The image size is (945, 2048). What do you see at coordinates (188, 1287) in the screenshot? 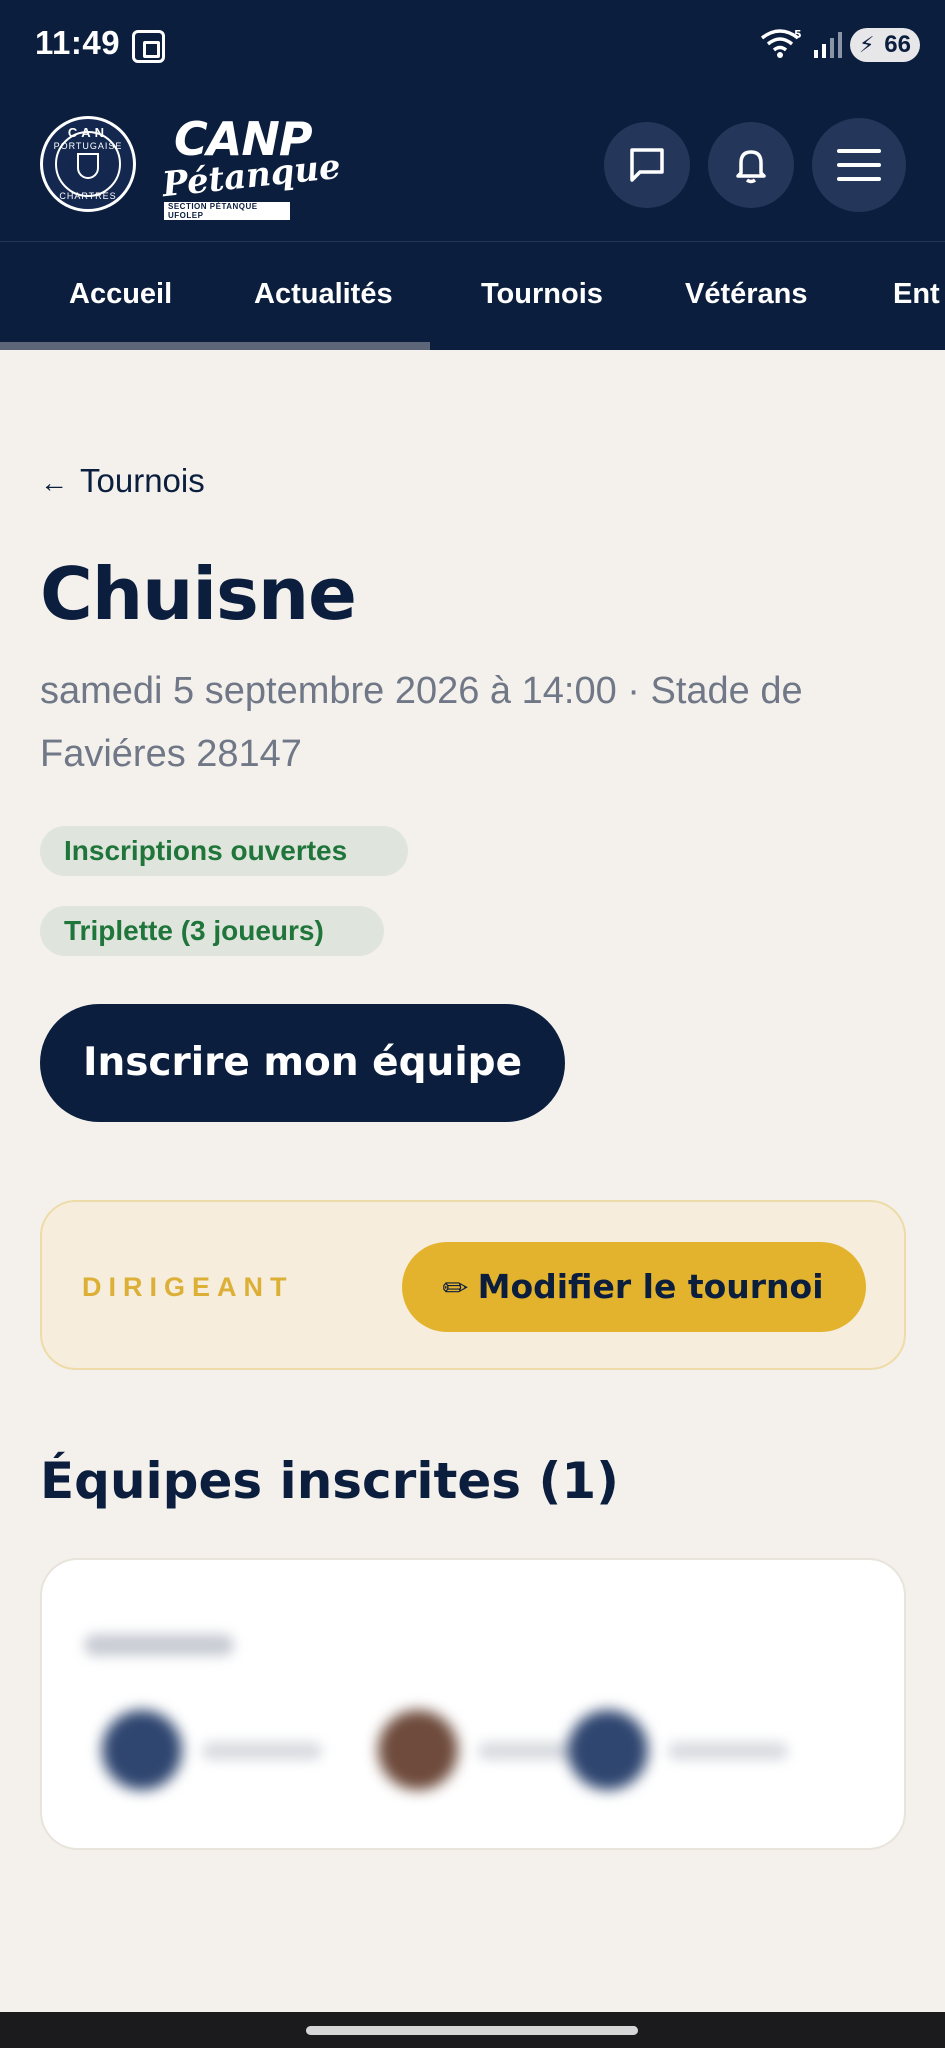
I see `admin-label: DIRIGEANT` at bounding box center [188, 1287].